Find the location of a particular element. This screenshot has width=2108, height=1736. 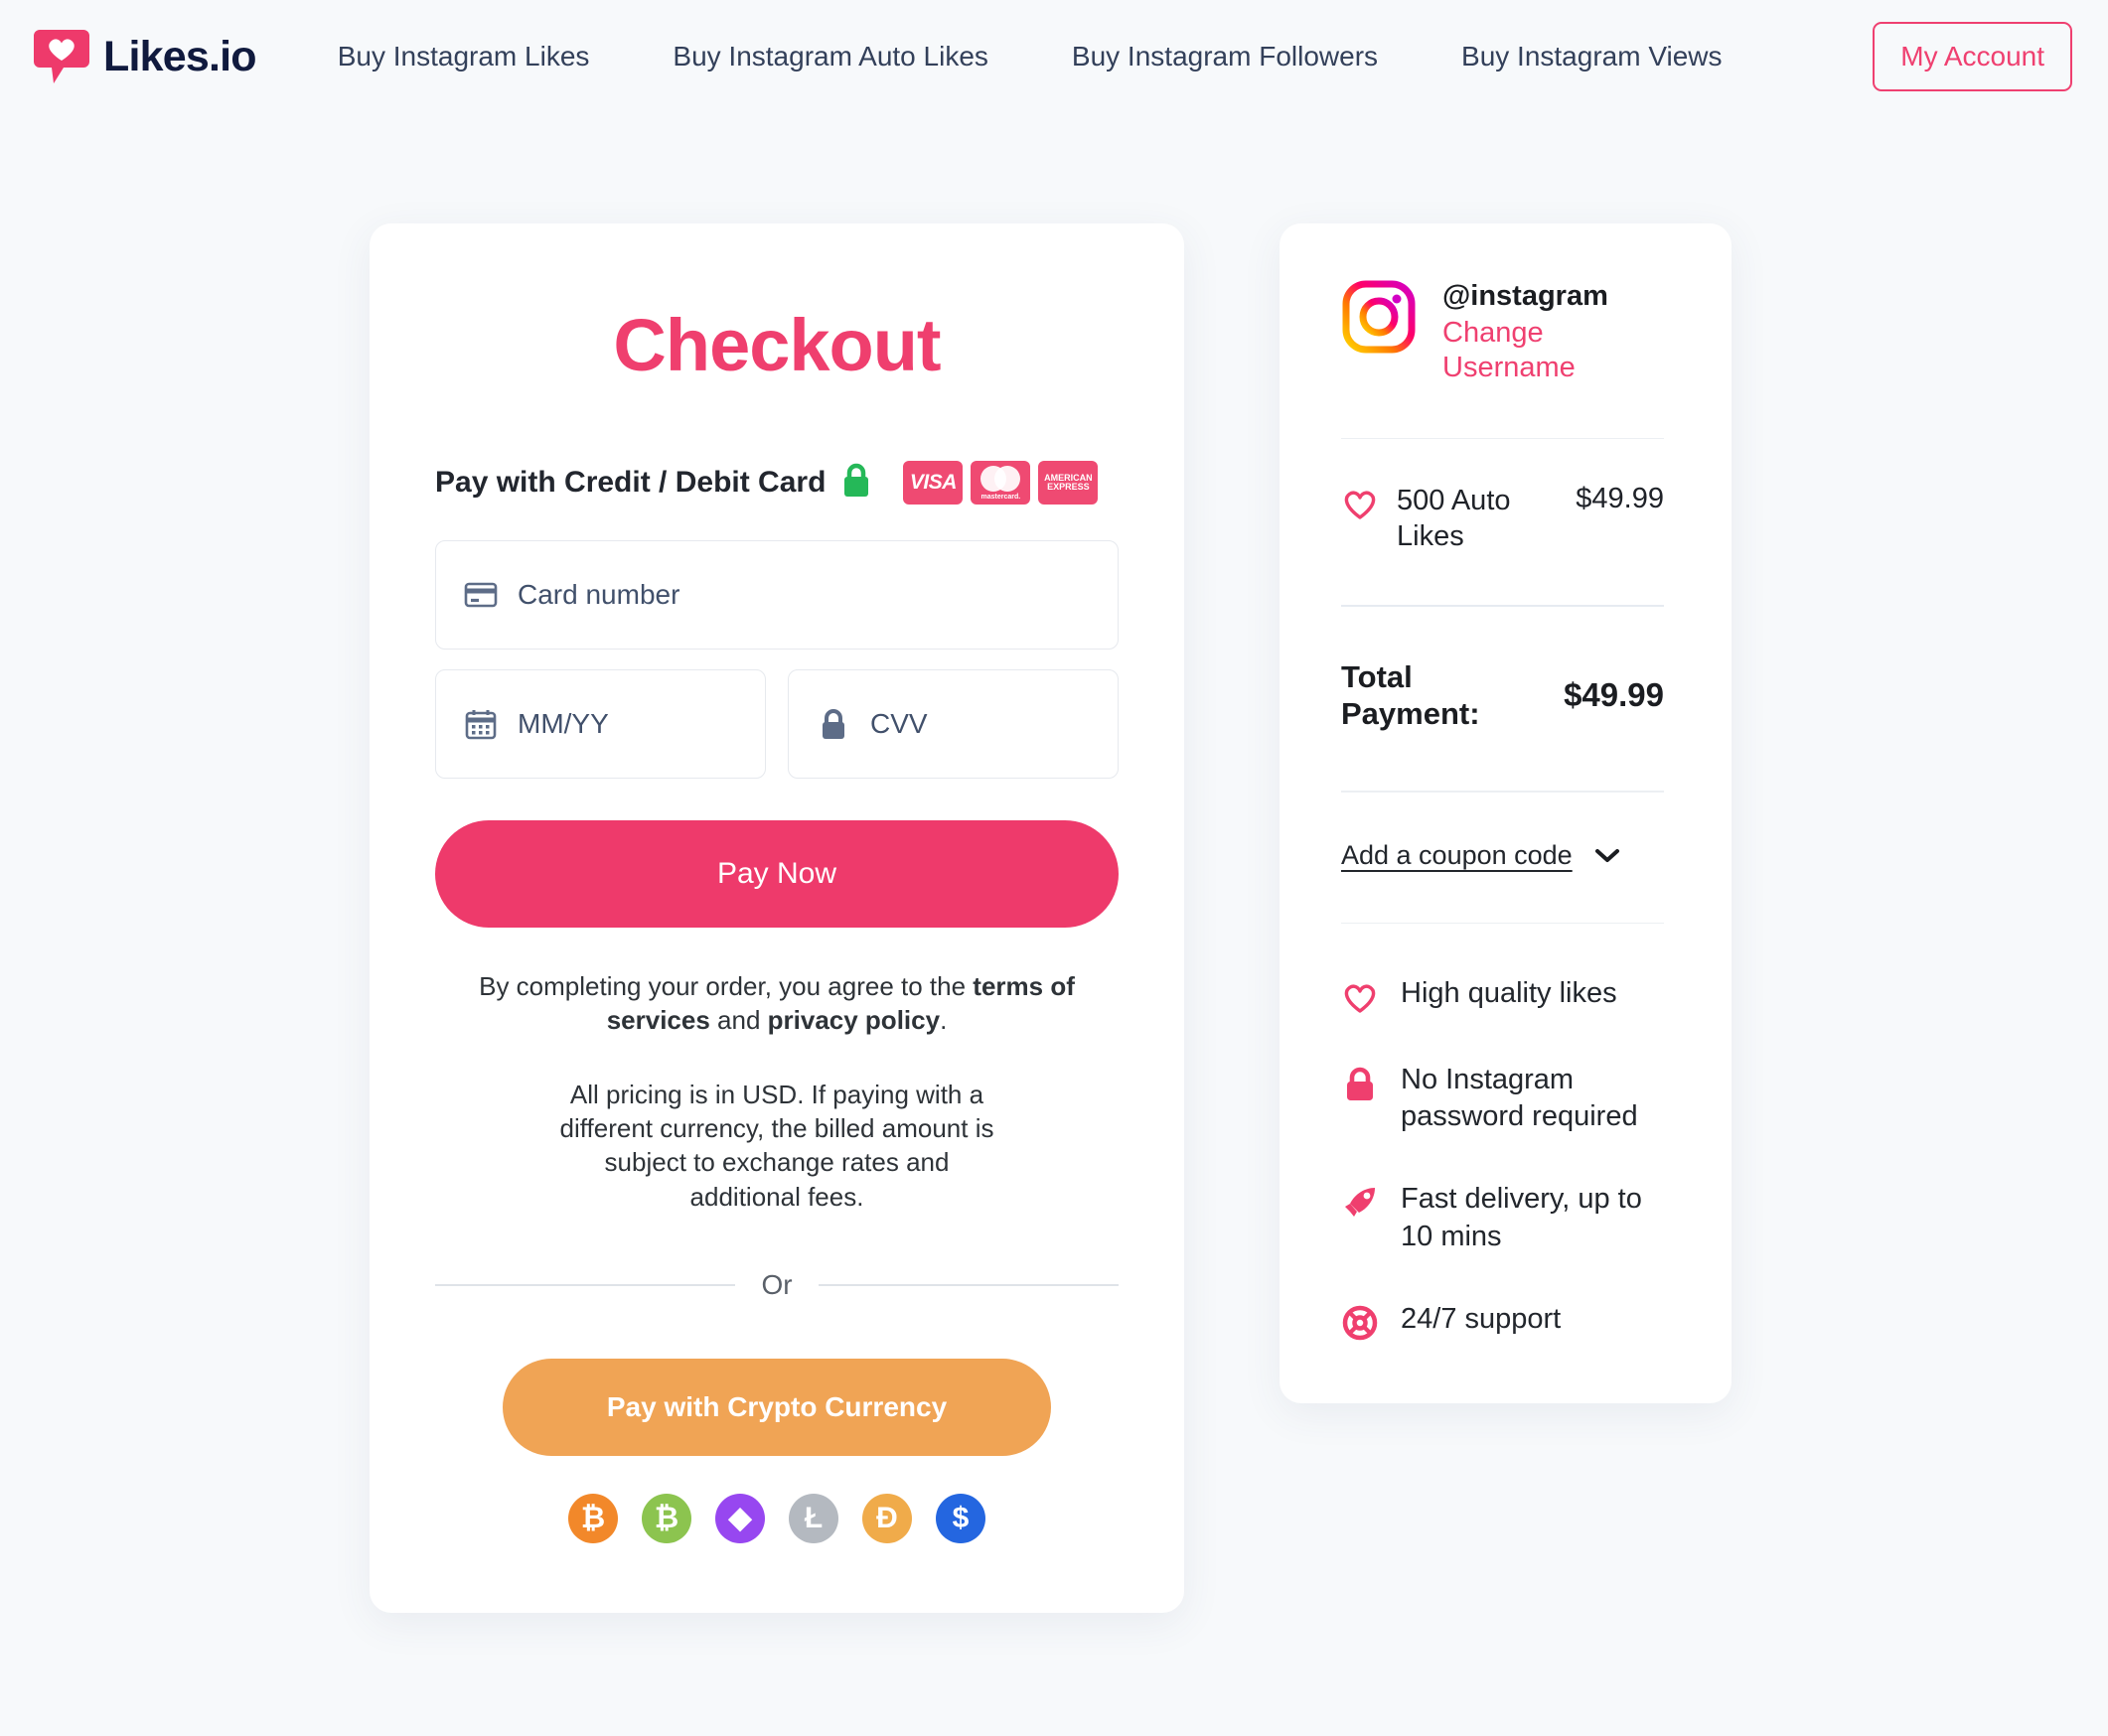

dai-icon: Đ is located at coordinates (887, 1518).